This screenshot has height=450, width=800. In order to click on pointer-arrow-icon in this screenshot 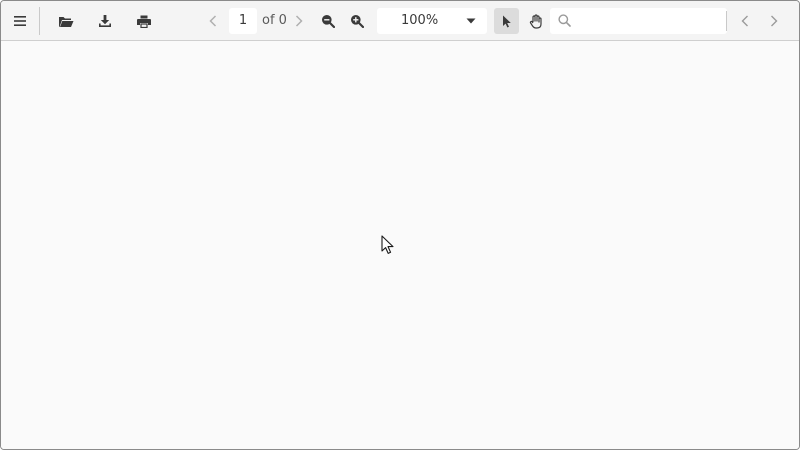, I will do `click(506, 21)`.